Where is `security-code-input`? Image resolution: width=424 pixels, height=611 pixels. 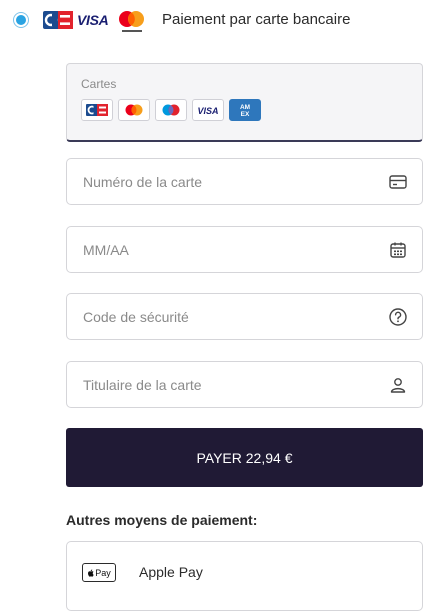 security-code-input is located at coordinates (244, 316).